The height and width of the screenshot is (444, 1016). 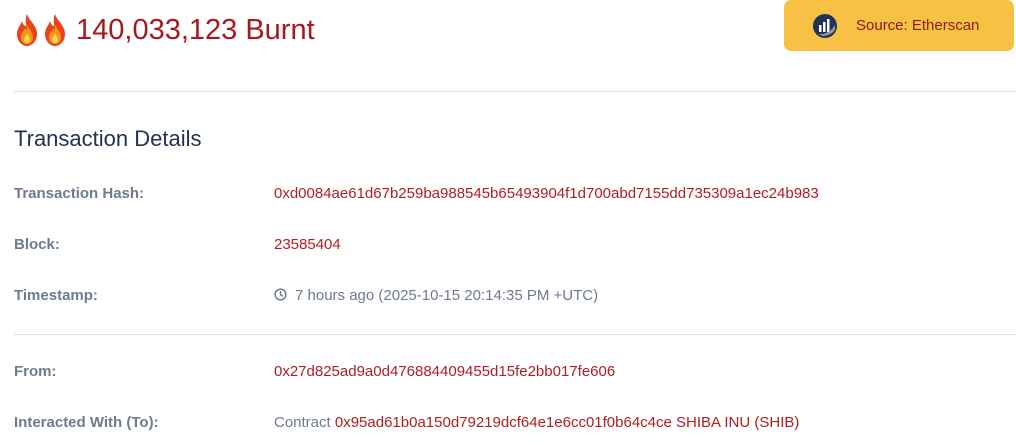 I want to click on clock-icon, so click(x=280, y=294).